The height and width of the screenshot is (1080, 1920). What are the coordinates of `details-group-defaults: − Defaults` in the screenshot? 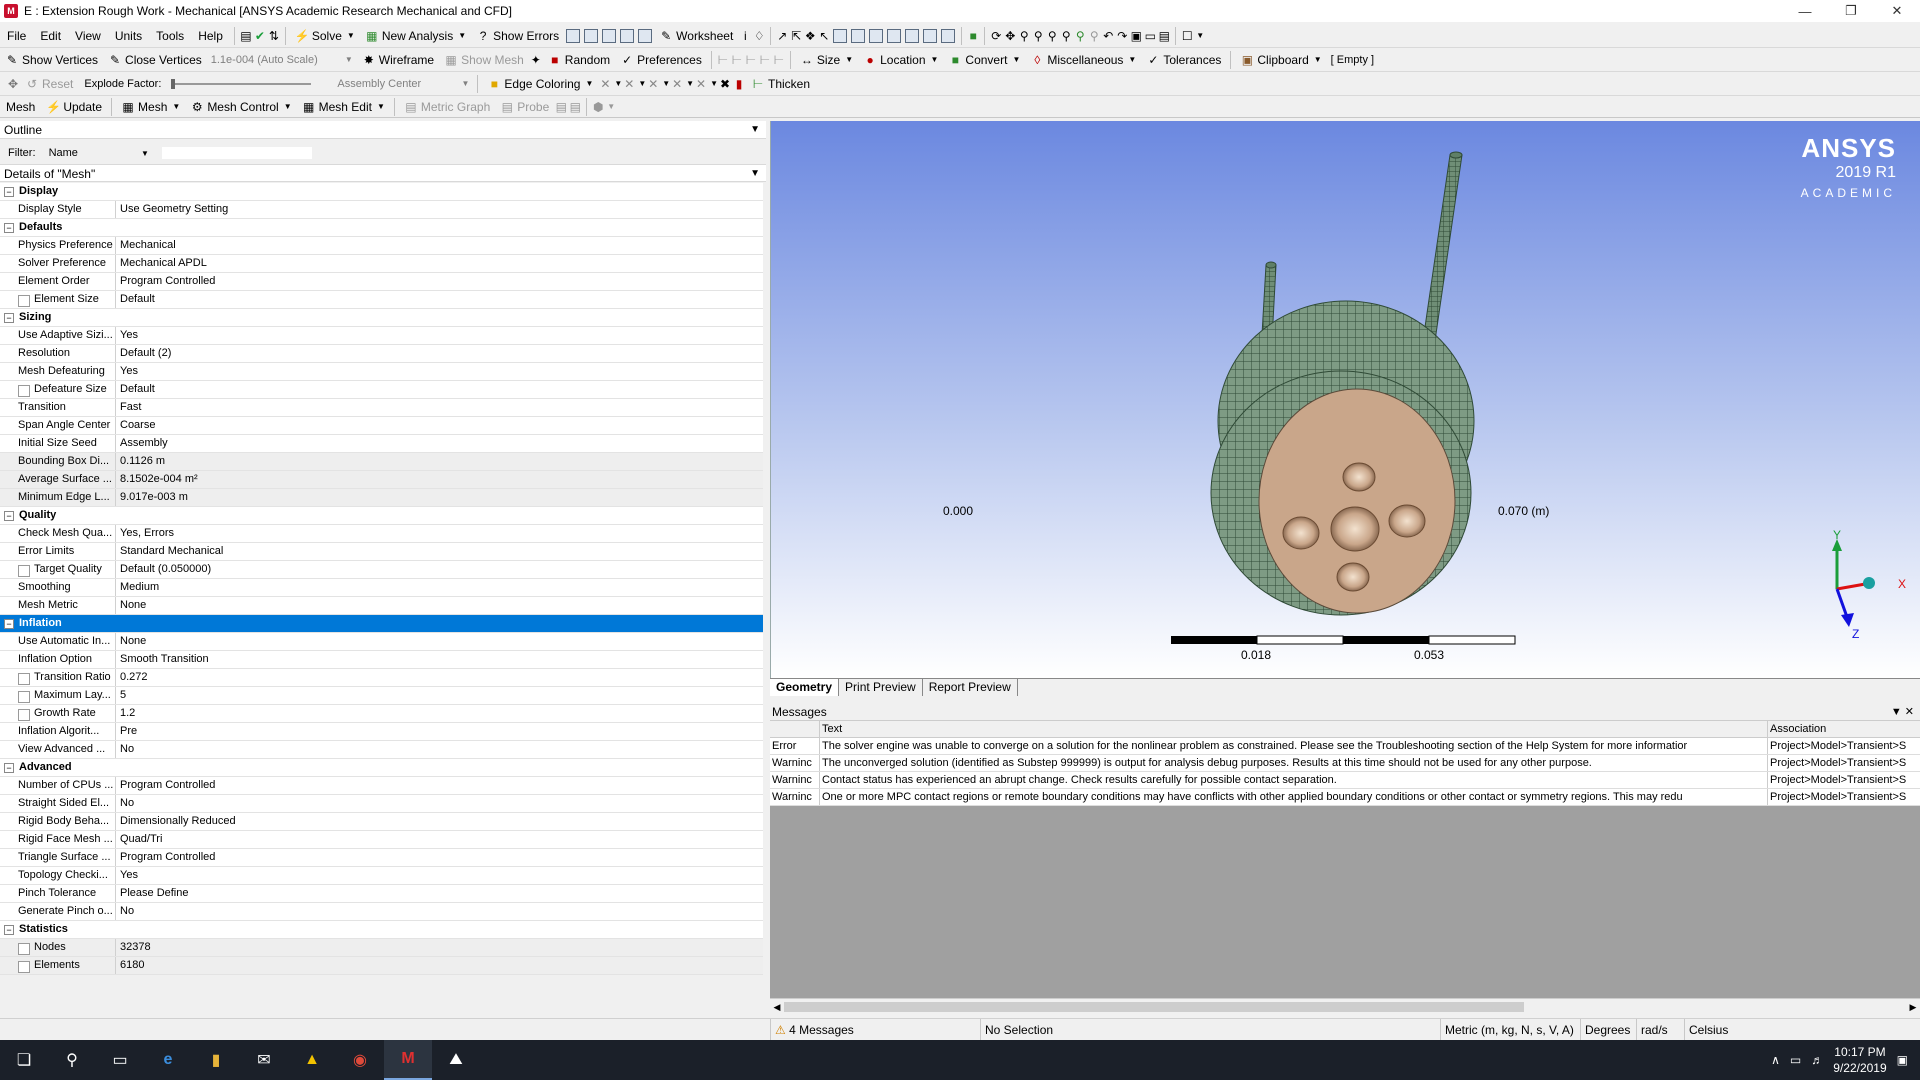 It's located at (381, 228).